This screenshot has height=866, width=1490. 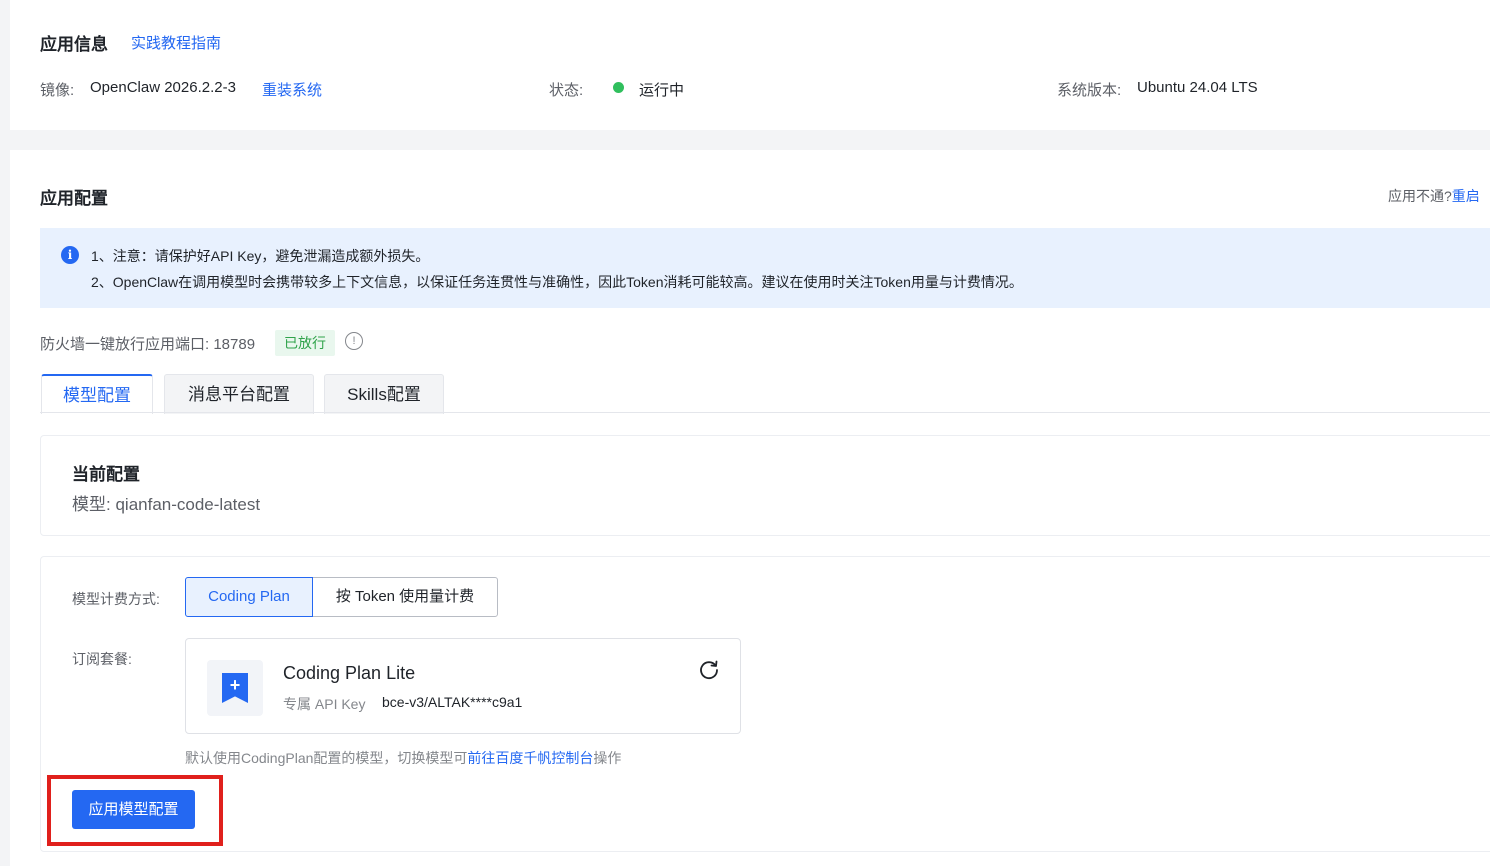 What do you see at coordinates (765, 485) in the screenshot?
I see `current-config-box: 当前配置 模型: qianfan-code-latest` at bounding box center [765, 485].